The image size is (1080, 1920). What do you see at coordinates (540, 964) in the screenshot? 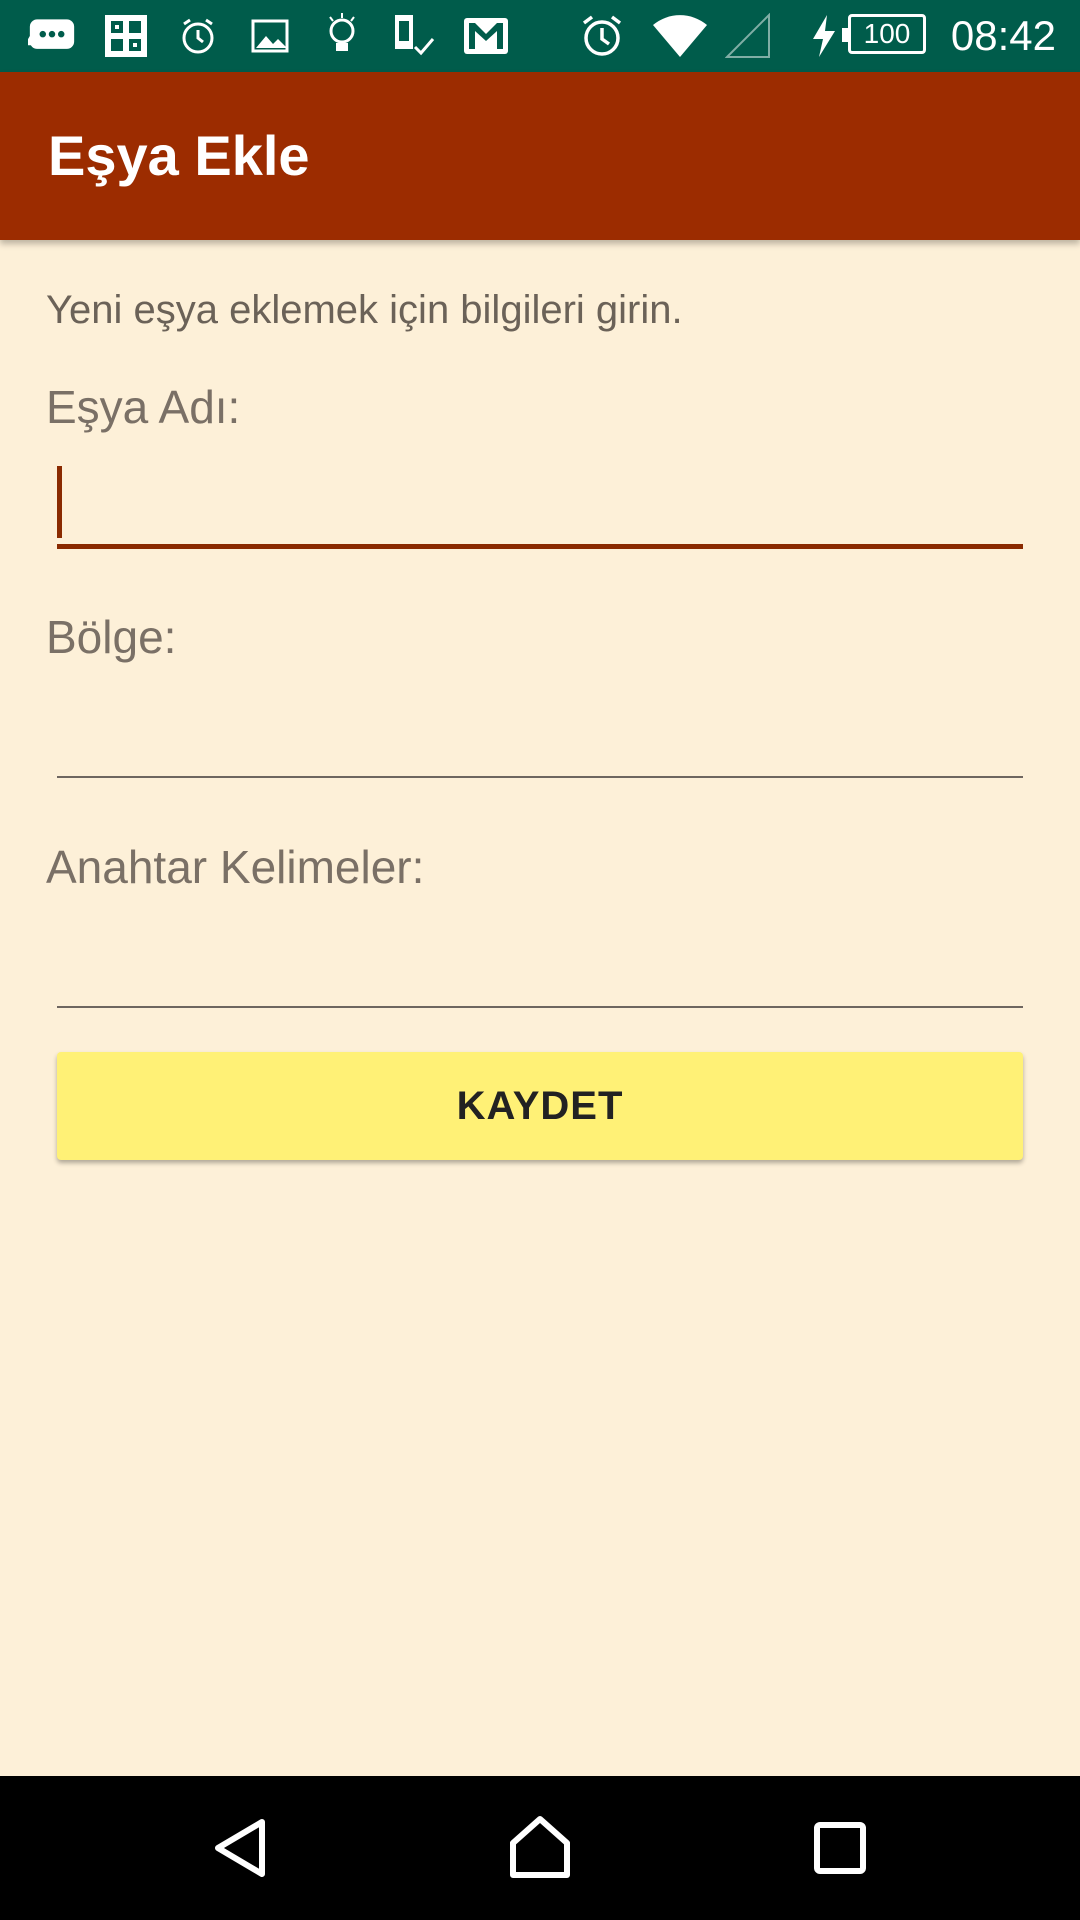
I see `keywords-input` at bounding box center [540, 964].